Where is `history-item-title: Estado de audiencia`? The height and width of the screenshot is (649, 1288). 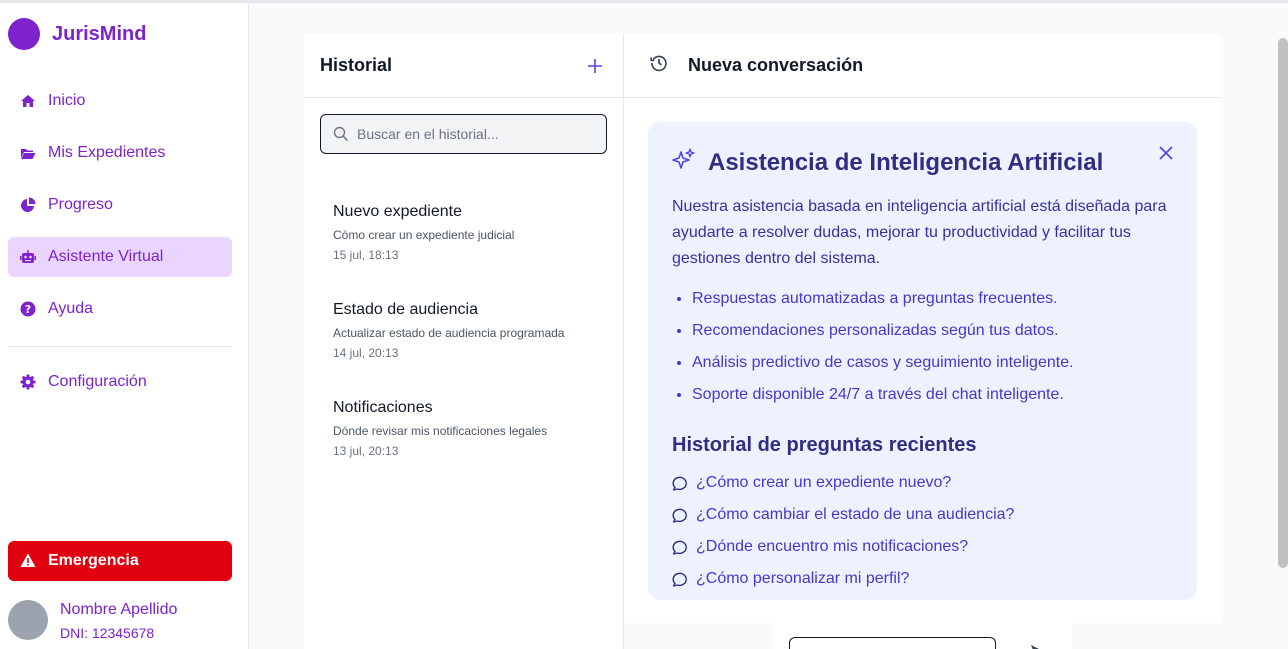
history-item-title: Estado de audiencia is located at coordinates (405, 309).